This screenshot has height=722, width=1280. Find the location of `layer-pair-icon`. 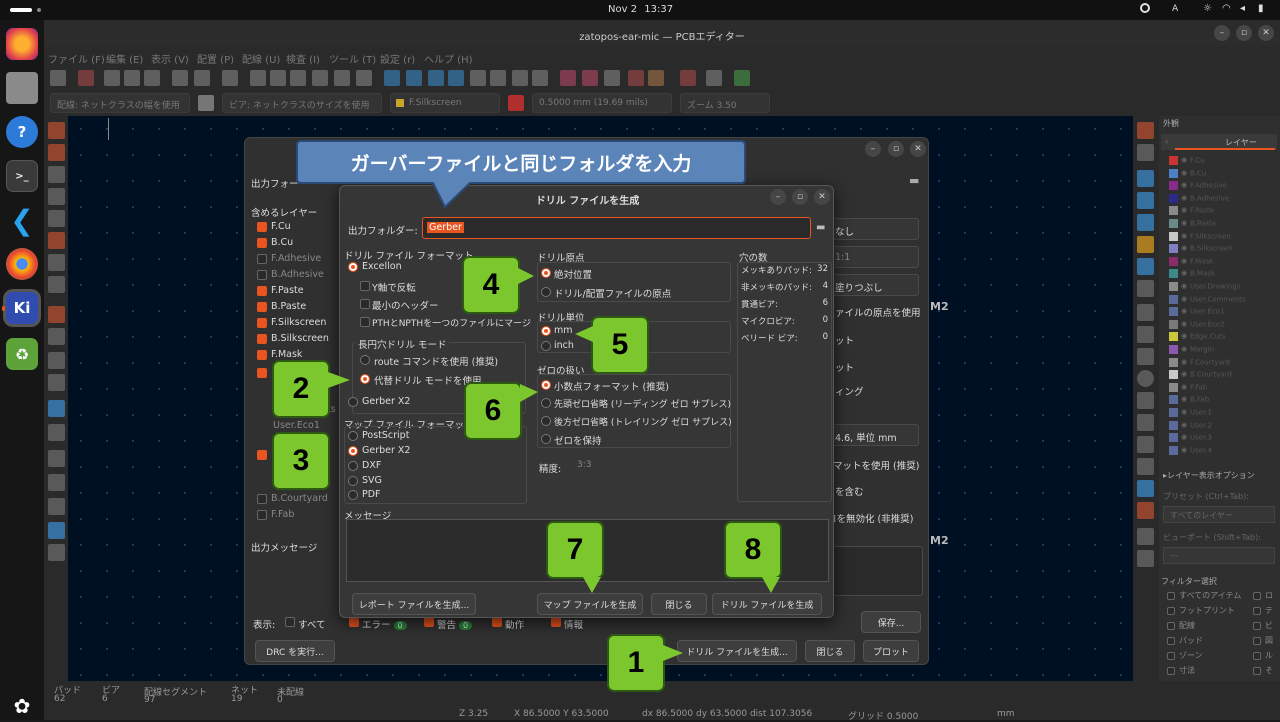

layer-pair-icon is located at coordinates (516, 103).